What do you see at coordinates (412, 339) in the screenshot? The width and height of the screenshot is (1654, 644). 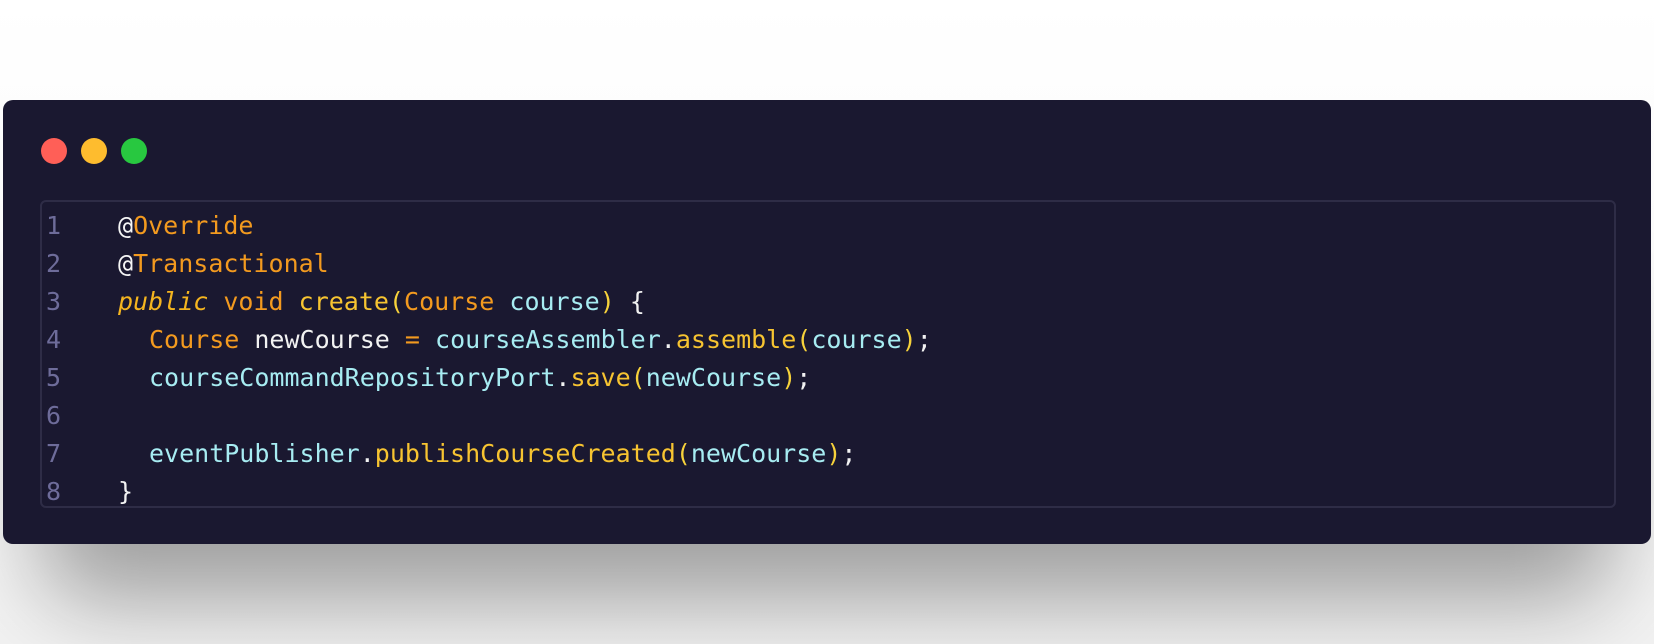 I see `code-token: =` at bounding box center [412, 339].